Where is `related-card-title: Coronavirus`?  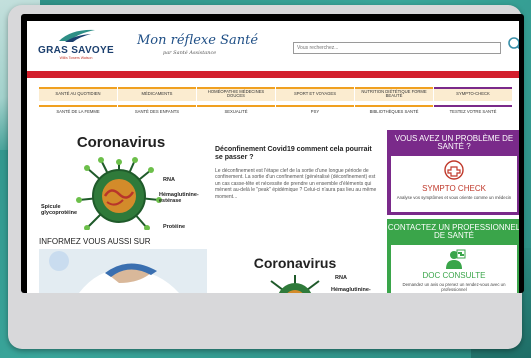
related-card-title: Coronavirus is located at coordinates (295, 263).